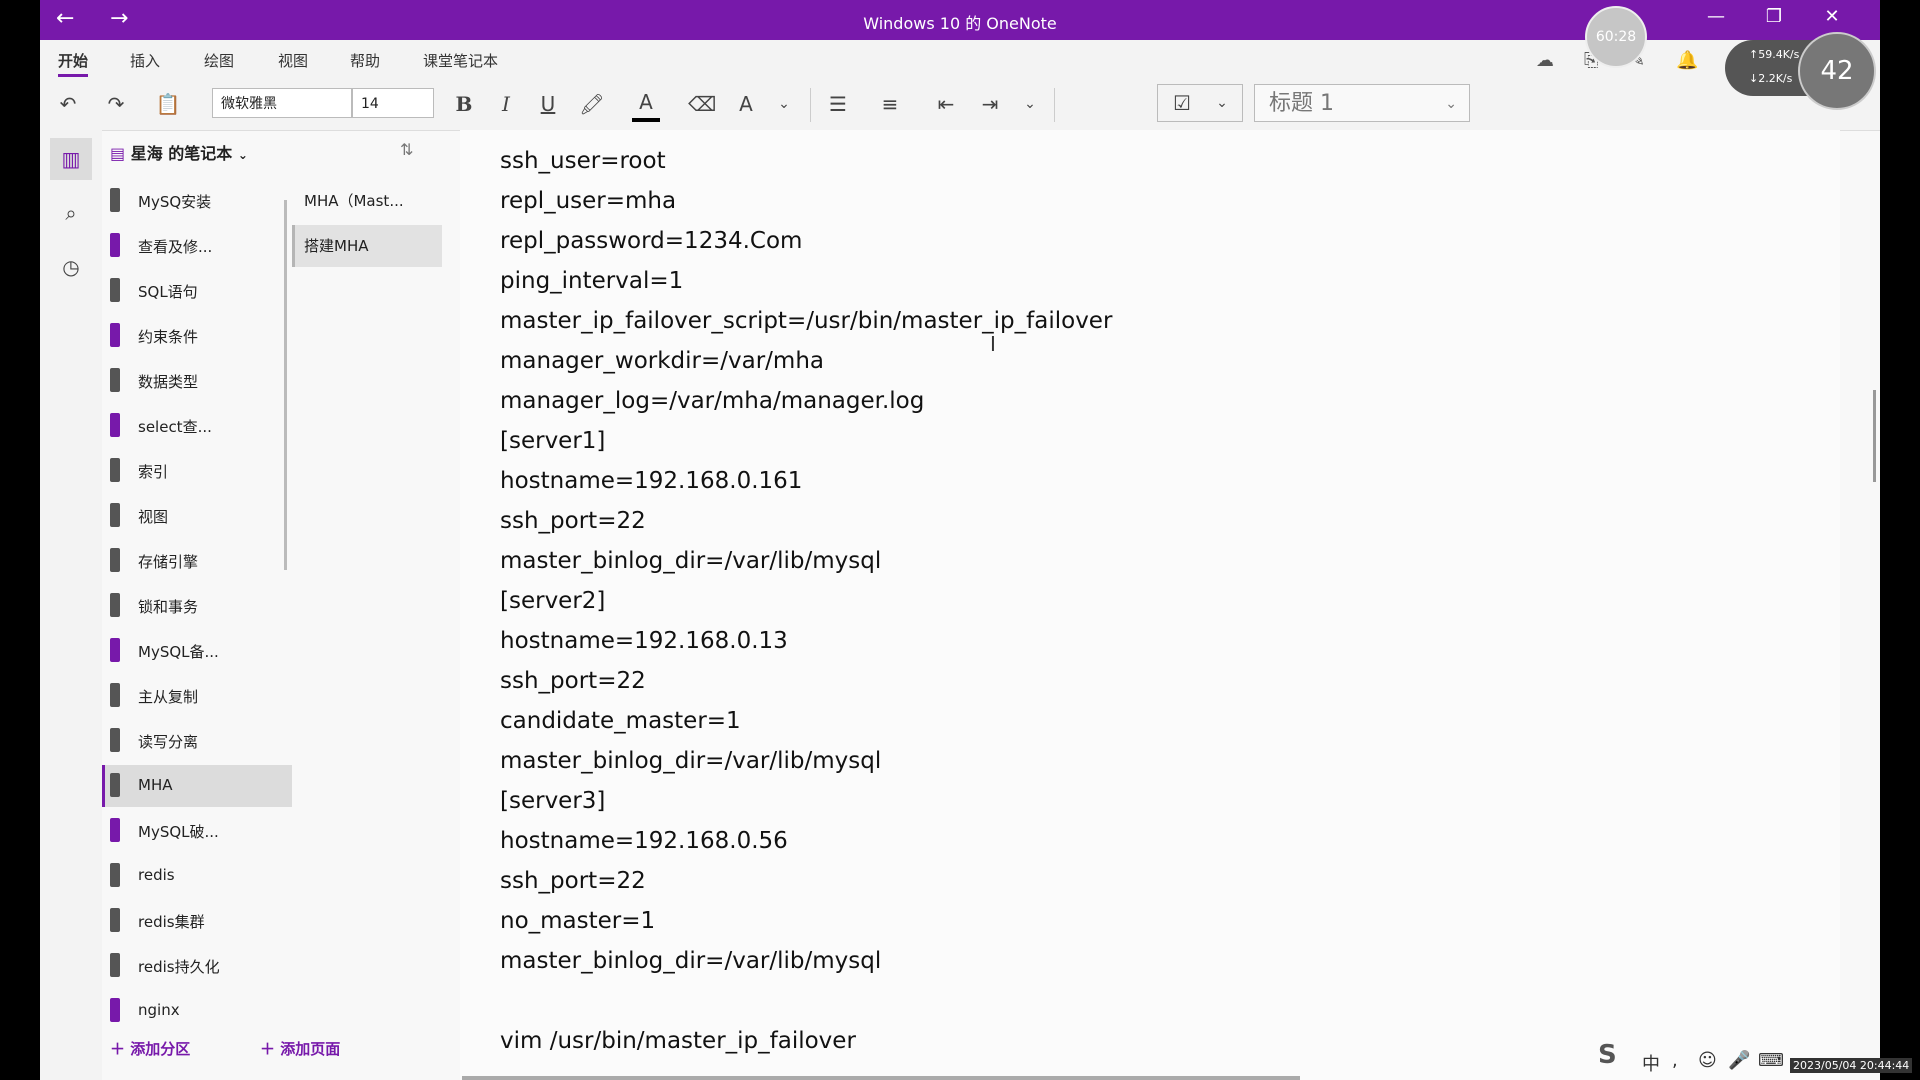 This screenshot has width=1920, height=1080. Describe the element at coordinates (702, 104) in the screenshot. I see `clear-format-icon: ⌫` at that location.